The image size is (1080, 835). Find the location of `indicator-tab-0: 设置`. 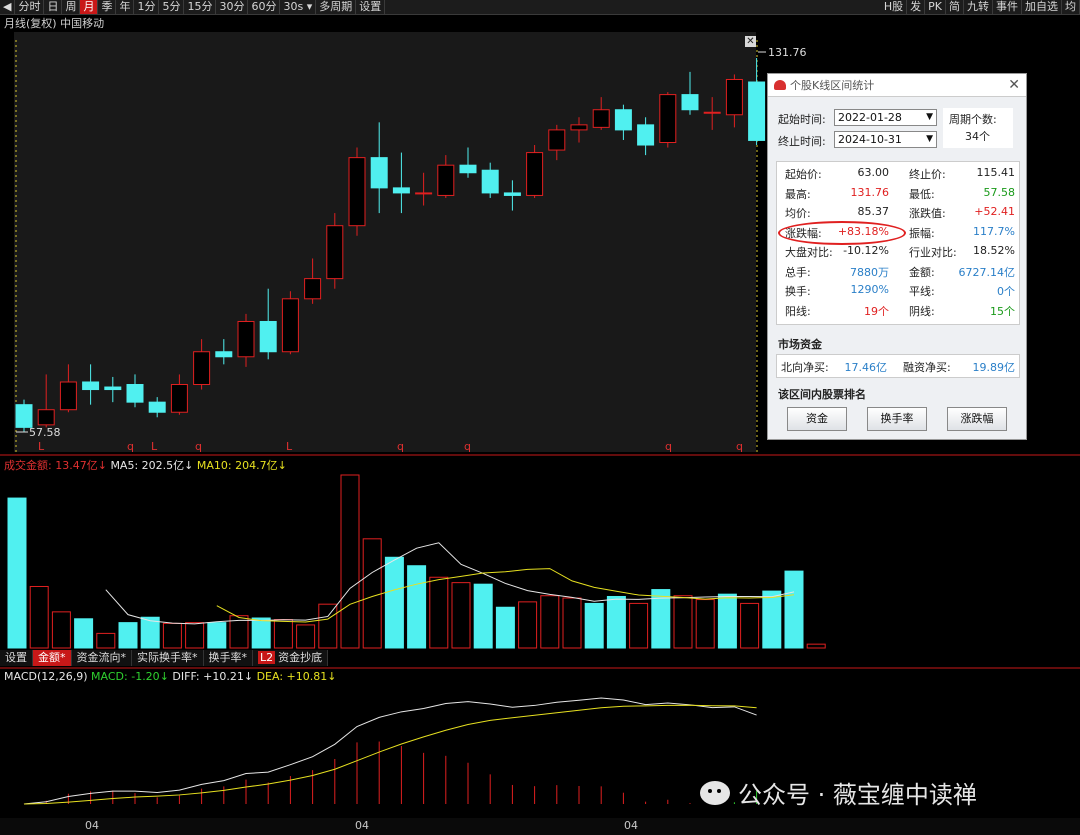

indicator-tab-0: 设置 is located at coordinates (16, 658).